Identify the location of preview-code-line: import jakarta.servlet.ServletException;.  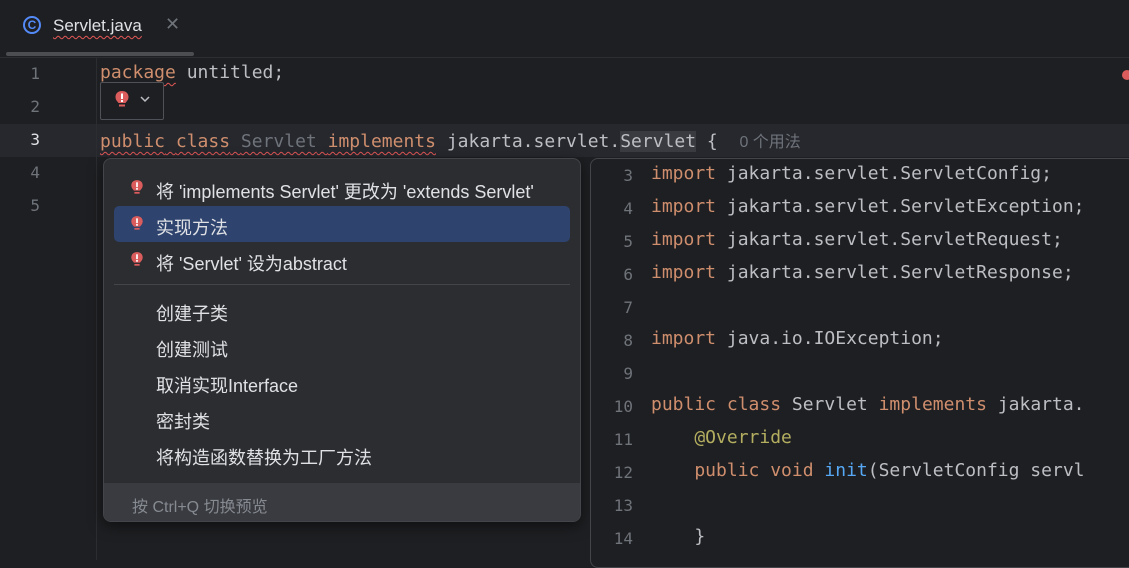
(868, 206).